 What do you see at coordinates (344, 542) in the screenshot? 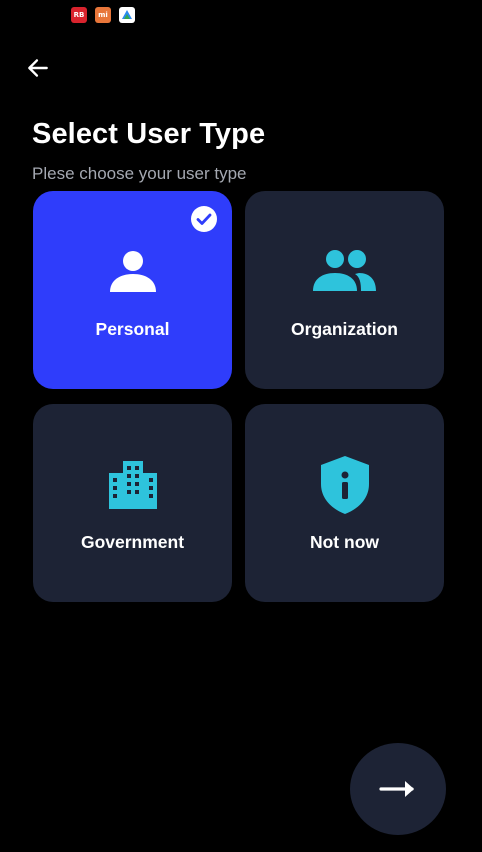
I see `user-type-label: Not now` at bounding box center [344, 542].